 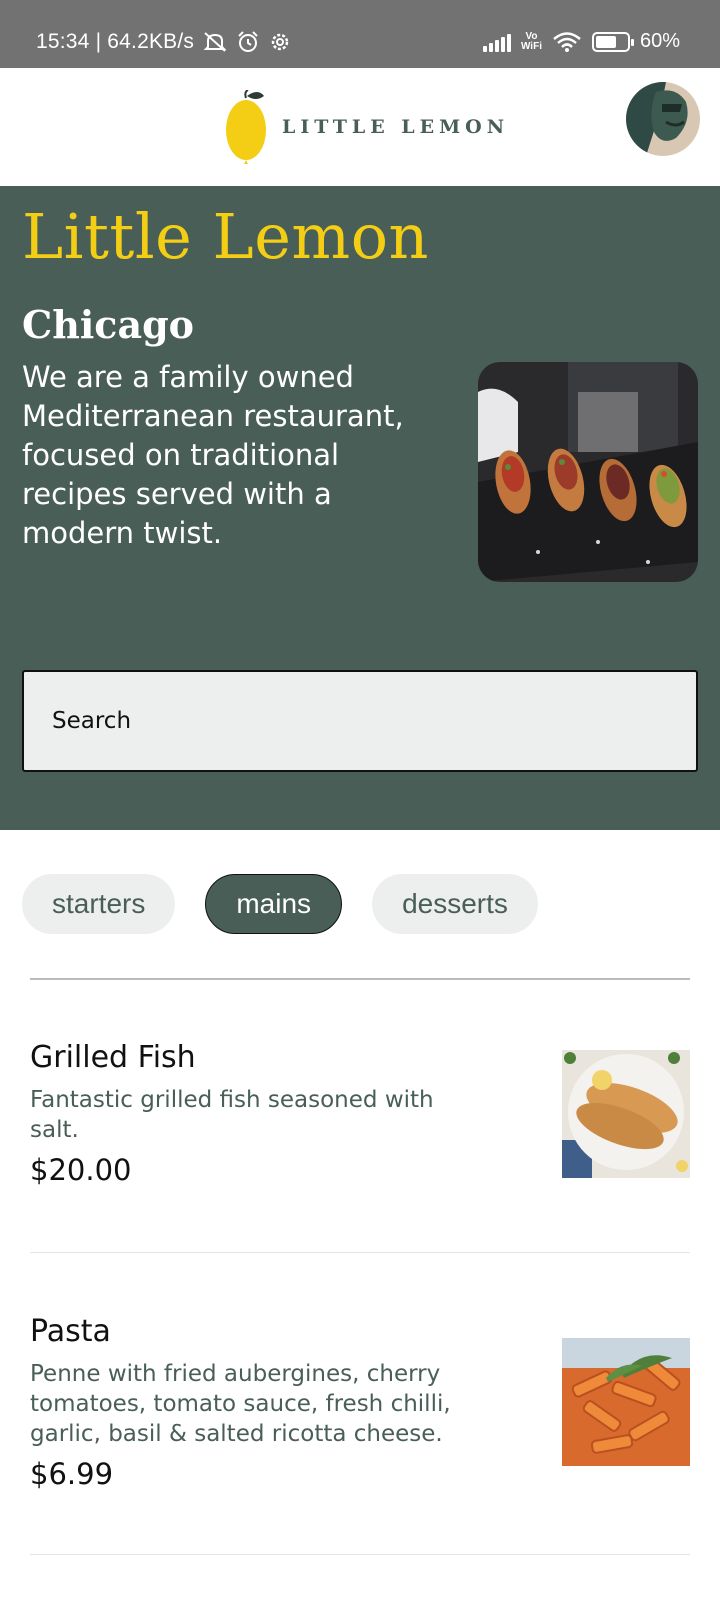 I want to click on app-header: LITTLE LEMON, so click(x=360, y=127).